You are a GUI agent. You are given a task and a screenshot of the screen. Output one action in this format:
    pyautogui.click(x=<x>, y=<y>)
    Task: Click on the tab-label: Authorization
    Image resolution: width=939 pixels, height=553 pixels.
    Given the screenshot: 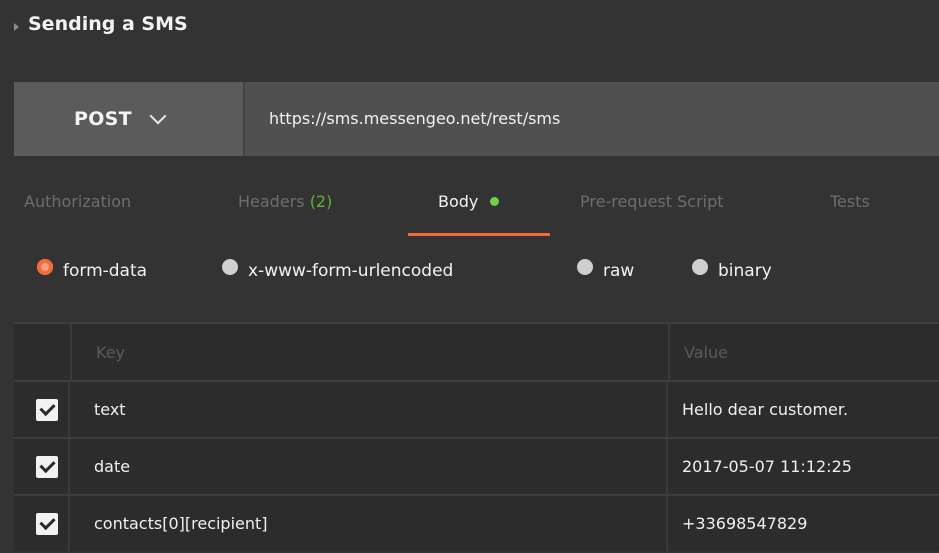 What is the action you would take?
    pyautogui.click(x=78, y=201)
    